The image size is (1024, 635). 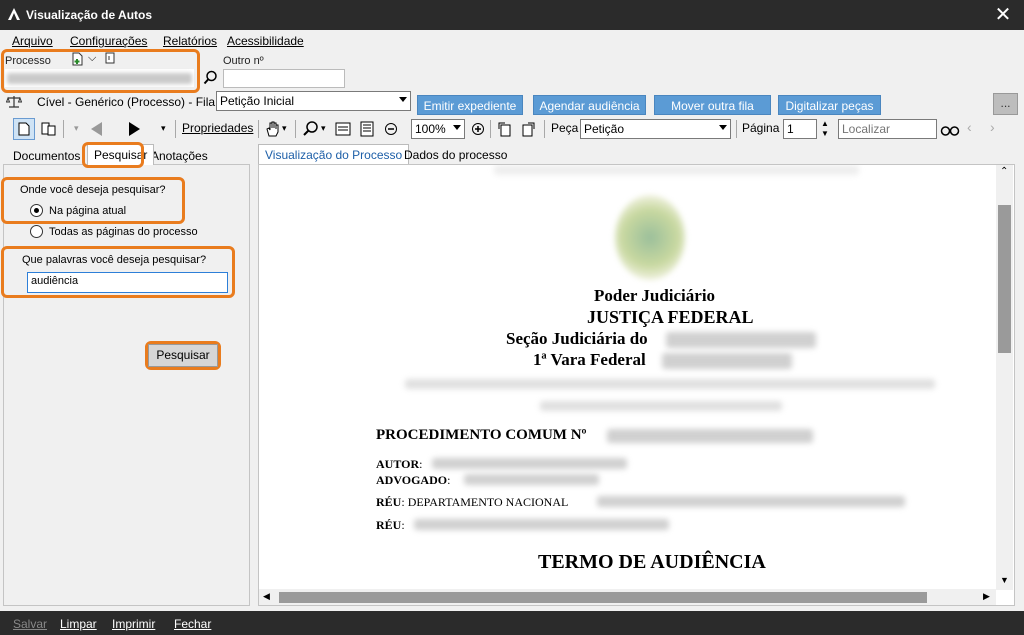 I want to click on processo-label: Processo, so click(x=28, y=61).